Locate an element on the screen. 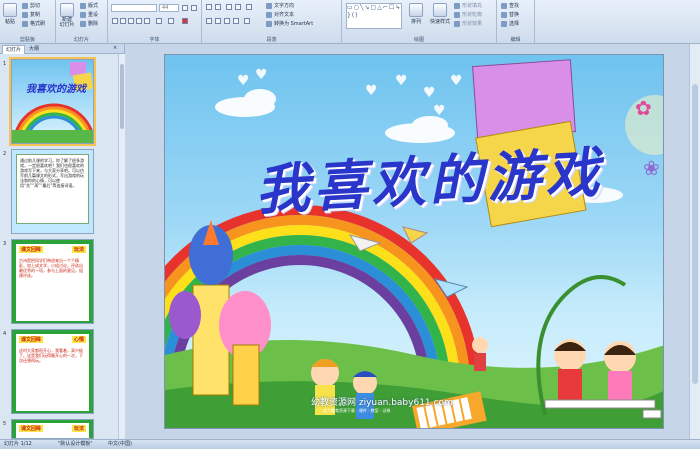  slide-number: 1 is located at coordinates (5, 64).